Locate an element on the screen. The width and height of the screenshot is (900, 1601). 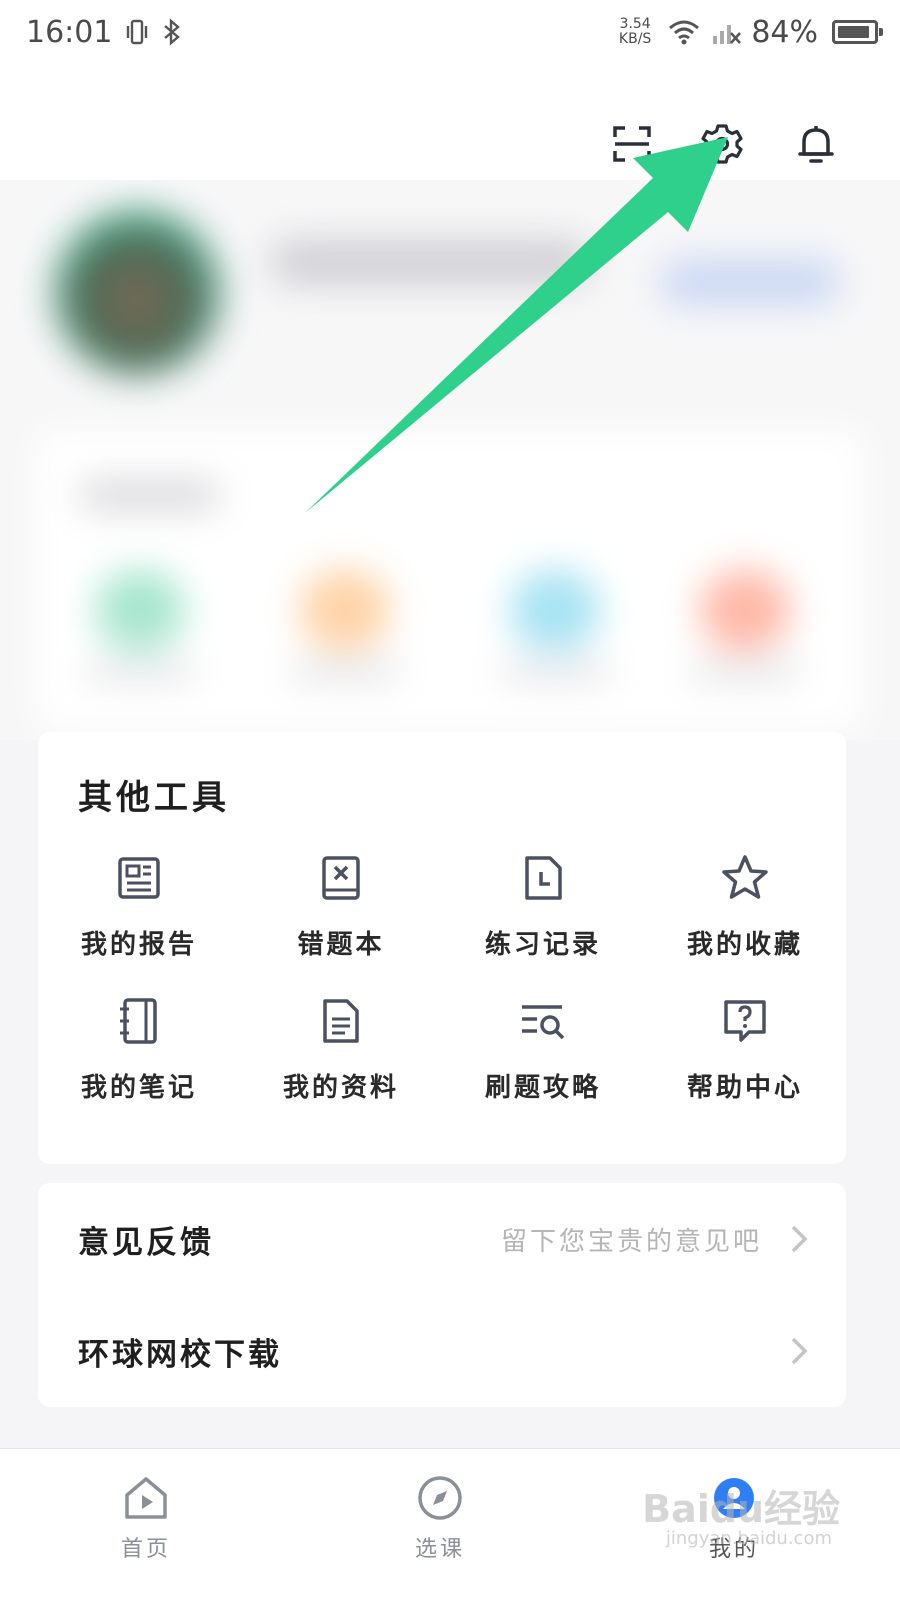
status-bar: 16:01 3.54 KB/S 84% is located at coordinates (450, 32).